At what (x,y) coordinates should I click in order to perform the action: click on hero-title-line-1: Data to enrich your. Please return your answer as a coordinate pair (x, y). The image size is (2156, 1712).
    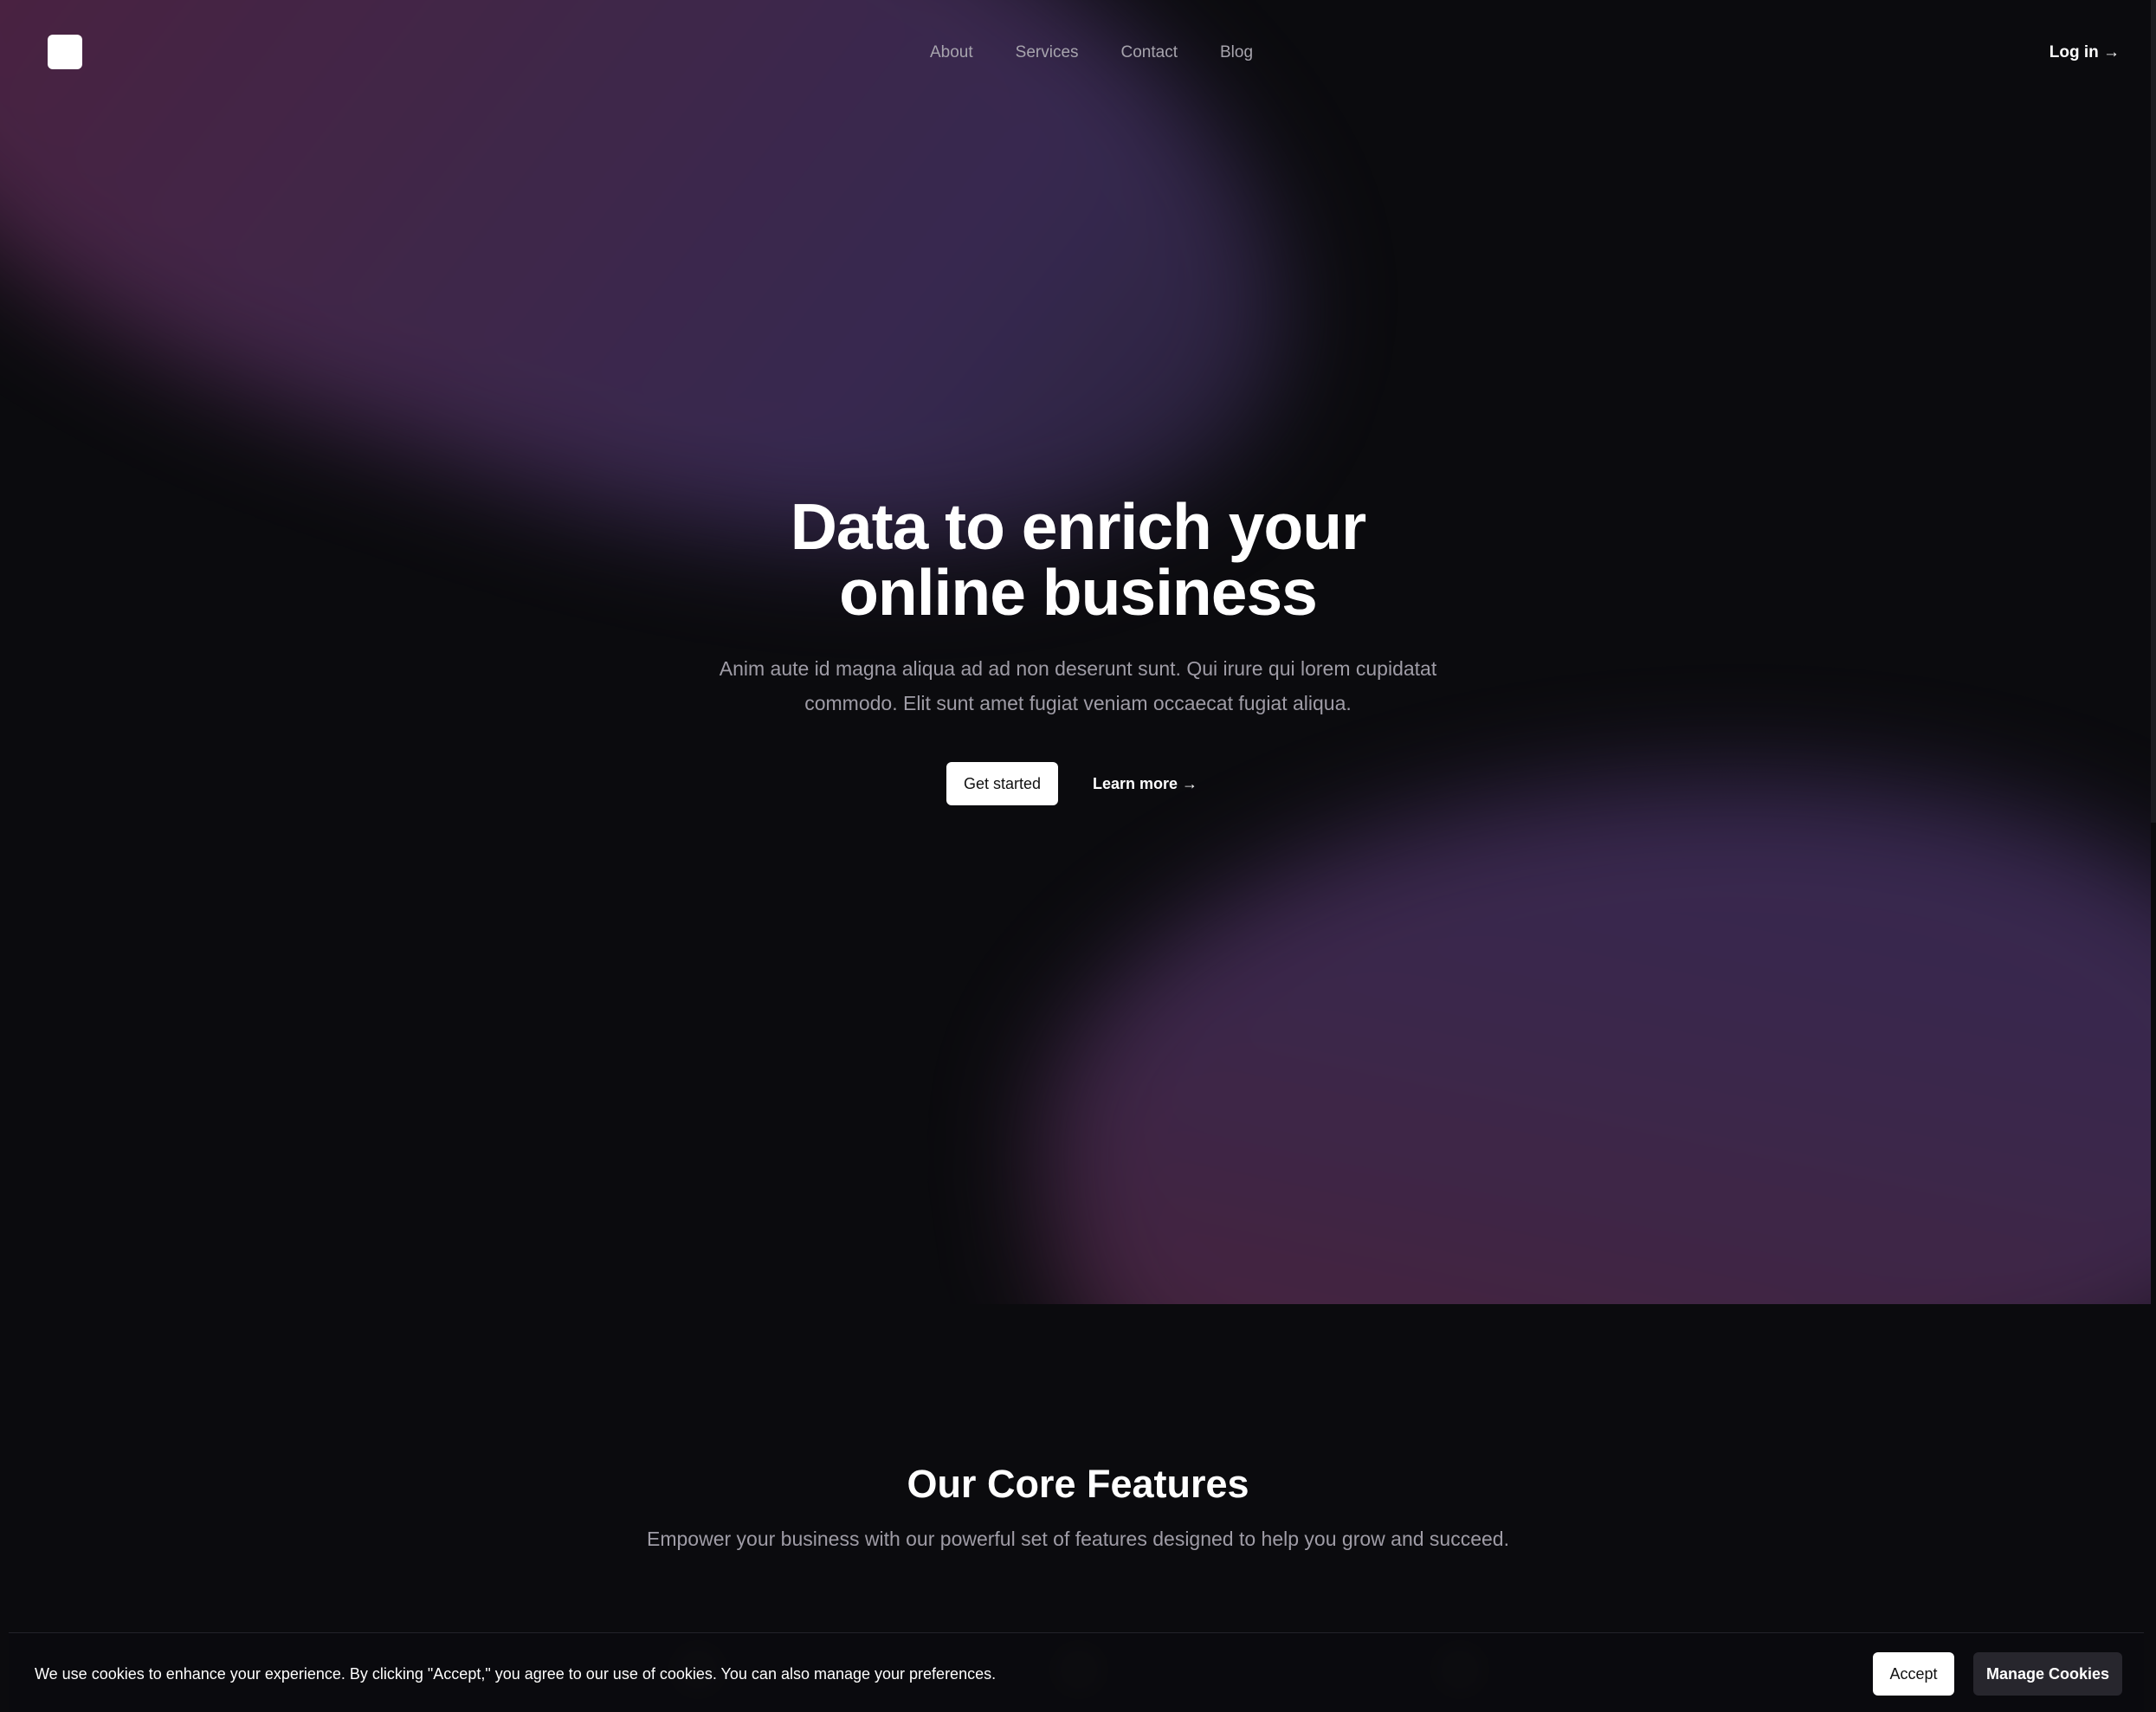
    Looking at the image, I should click on (1078, 526).